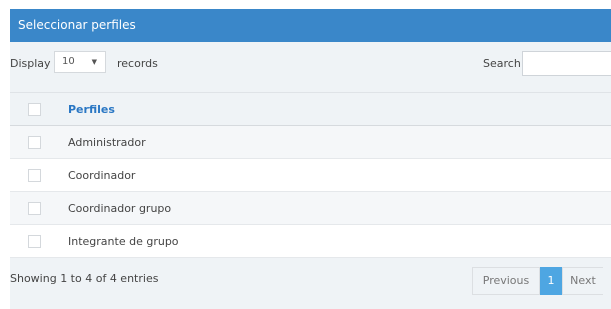 The width and height of the screenshot is (611, 309). Describe the element at coordinates (582, 281) in the screenshot. I see `next-page-button: Next` at that location.